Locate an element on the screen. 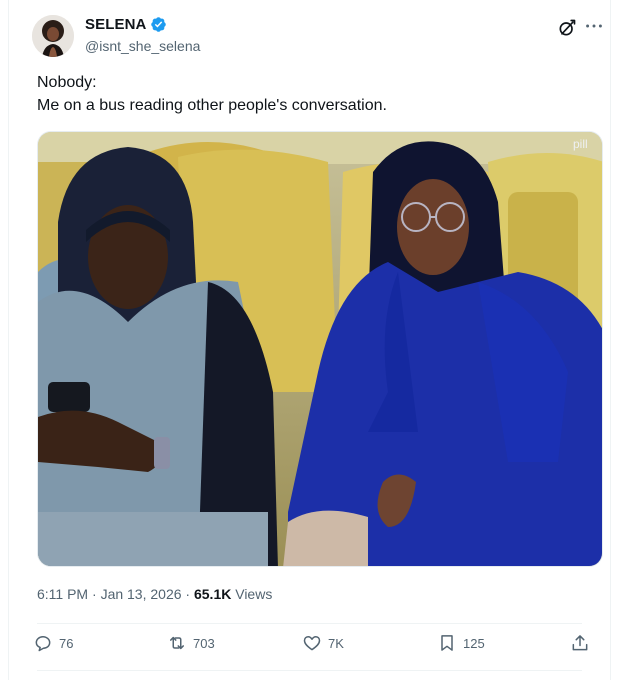 The height and width of the screenshot is (680, 619). share-icon is located at coordinates (580, 643).